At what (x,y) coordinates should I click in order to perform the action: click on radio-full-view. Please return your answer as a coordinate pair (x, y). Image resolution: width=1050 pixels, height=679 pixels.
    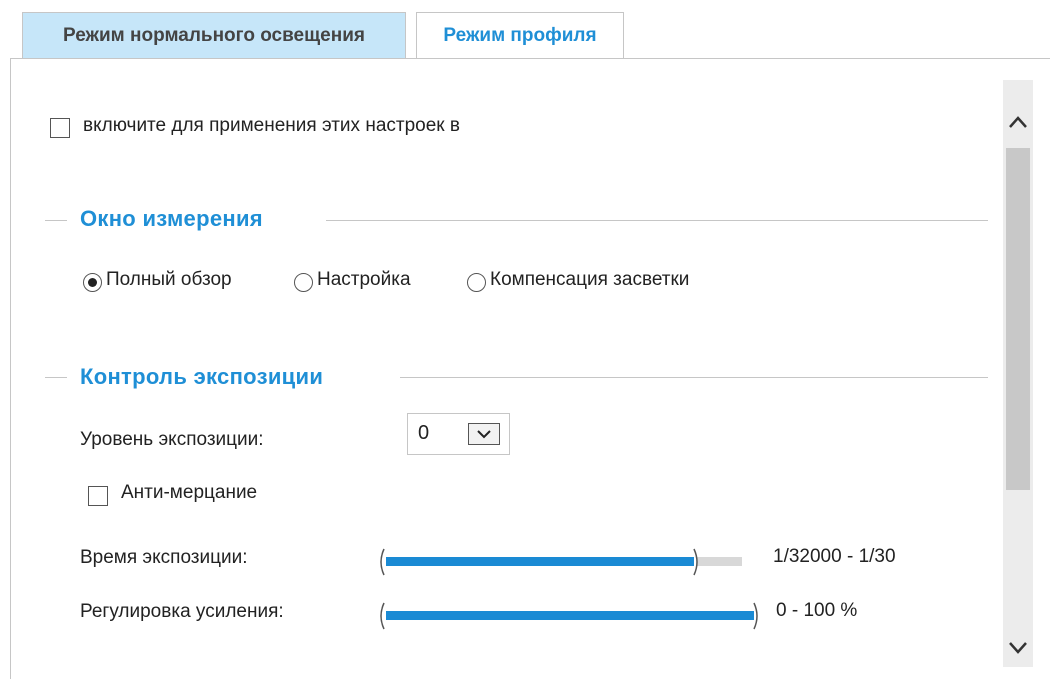
    Looking at the image, I should click on (92, 282).